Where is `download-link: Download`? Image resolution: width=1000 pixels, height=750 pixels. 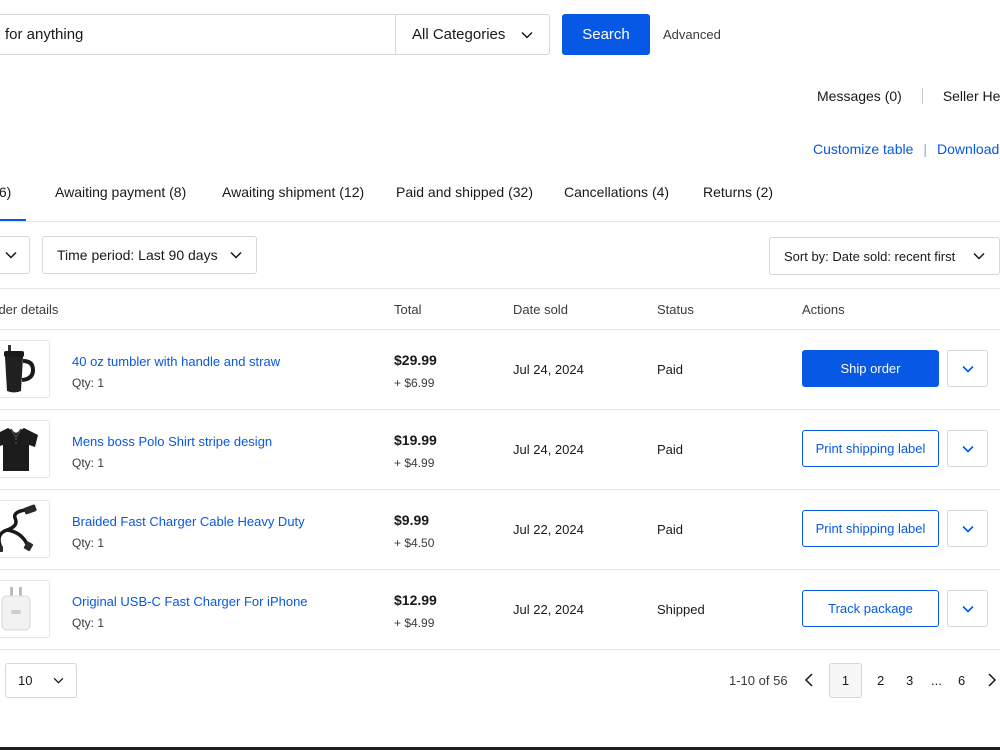
download-link: Download is located at coordinates (968, 149).